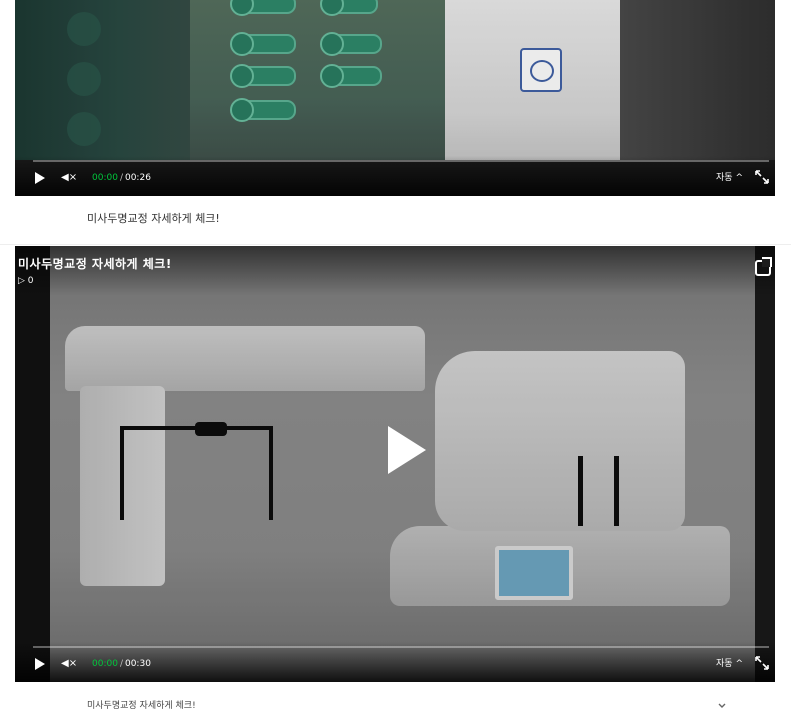 The height and width of the screenshot is (728, 791). I want to click on view-count: ▷ 0, so click(26, 281).